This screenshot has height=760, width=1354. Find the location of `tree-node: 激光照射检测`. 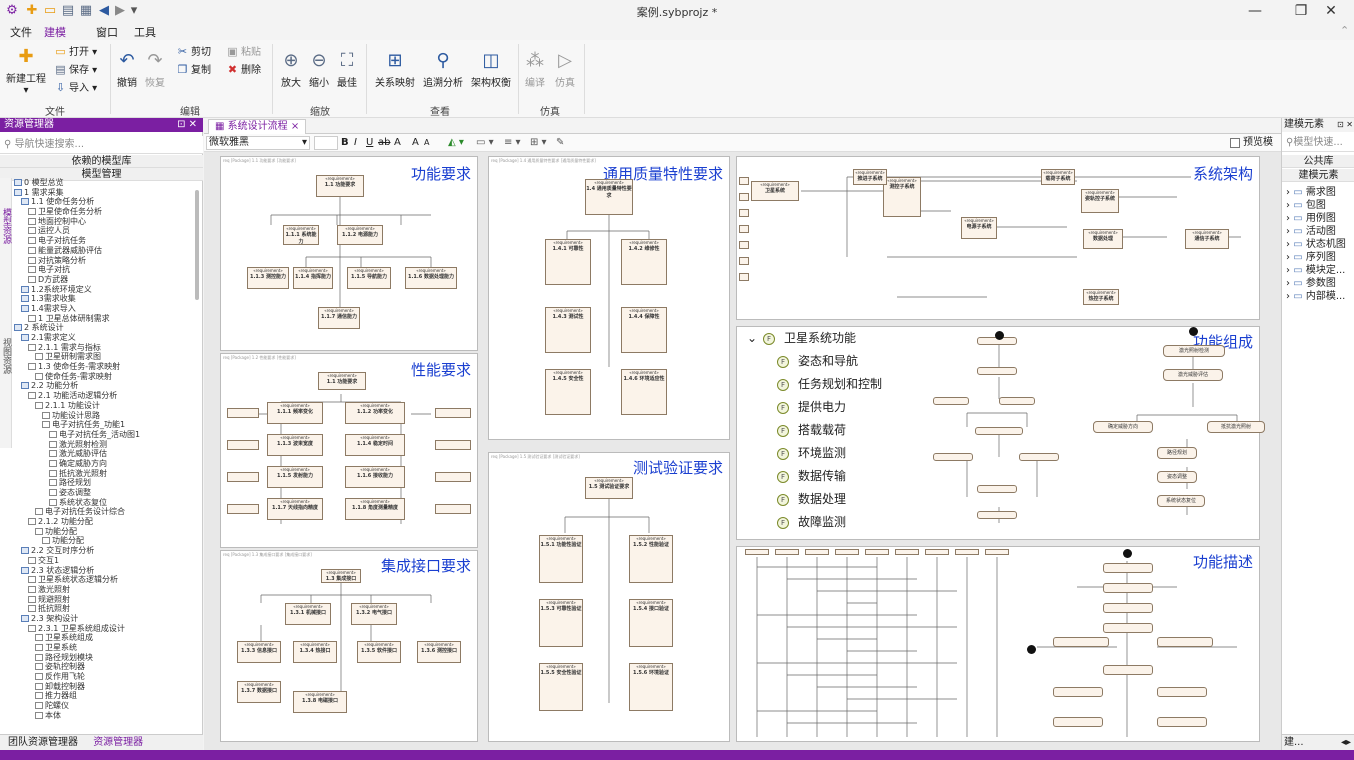

tree-node: 激光照射检测 is located at coordinates (104, 445).